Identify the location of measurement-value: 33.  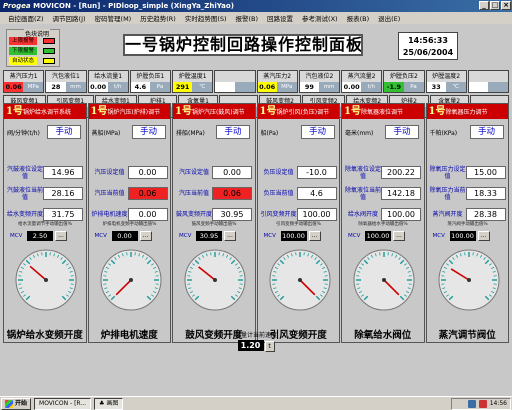
(436, 87).